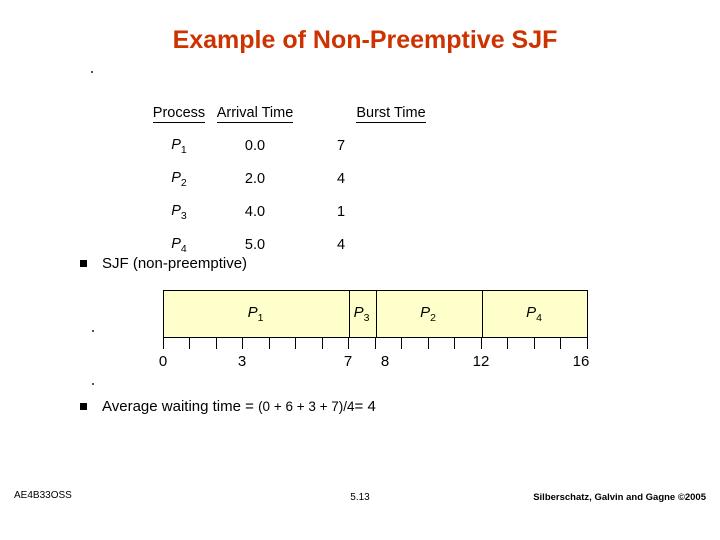 The width and height of the screenshot is (720, 540). I want to click on header-spacer, so click(313, 117).